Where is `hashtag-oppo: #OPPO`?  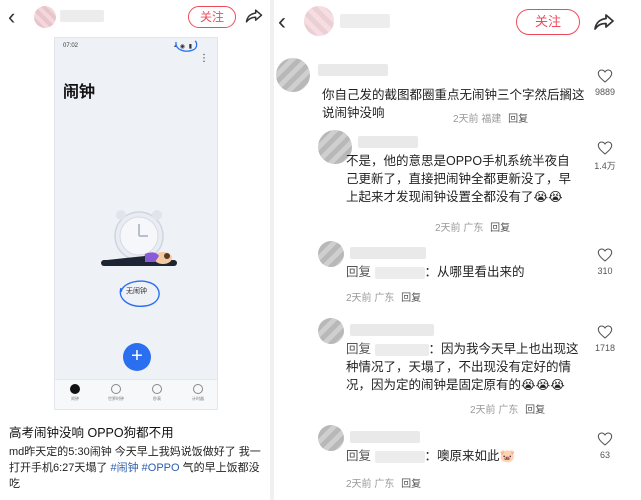
hashtag-oppo: #OPPO is located at coordinates (161, 468).